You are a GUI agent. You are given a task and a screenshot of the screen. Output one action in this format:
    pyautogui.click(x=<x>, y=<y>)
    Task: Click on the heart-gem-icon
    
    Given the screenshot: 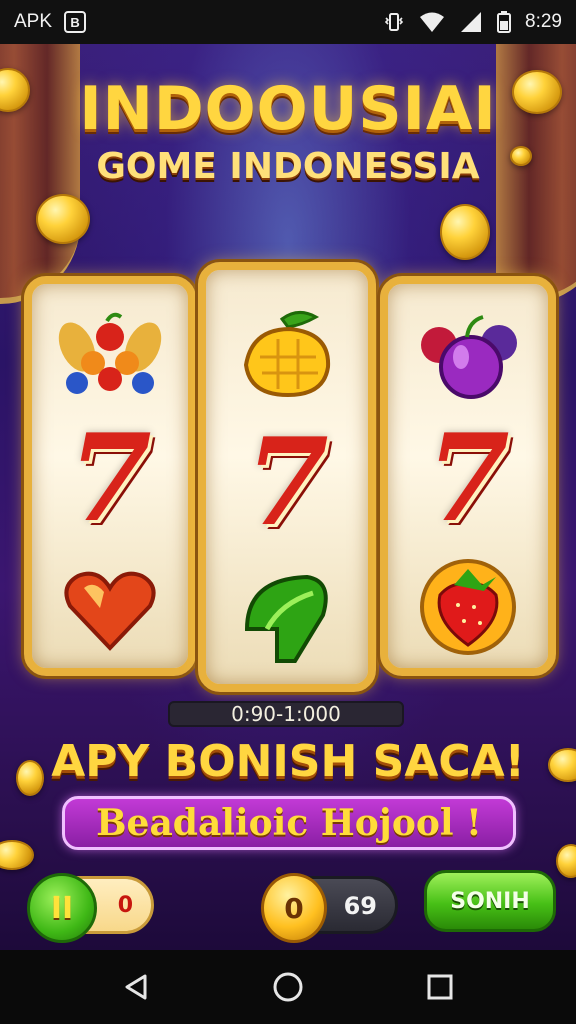 What is the action you would take?
    pyautogui.click(x=110, y=609)
    